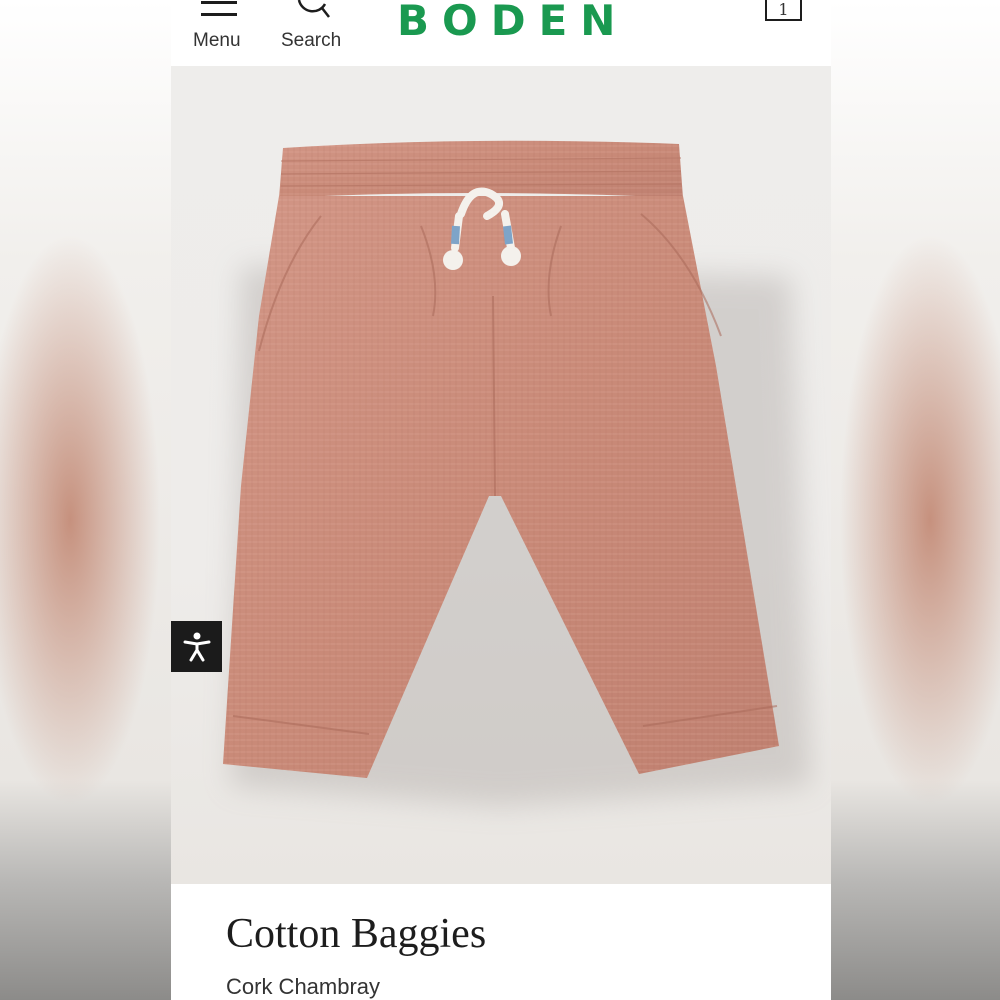  I want to click on menu-label: Menu, so click(217, 40).